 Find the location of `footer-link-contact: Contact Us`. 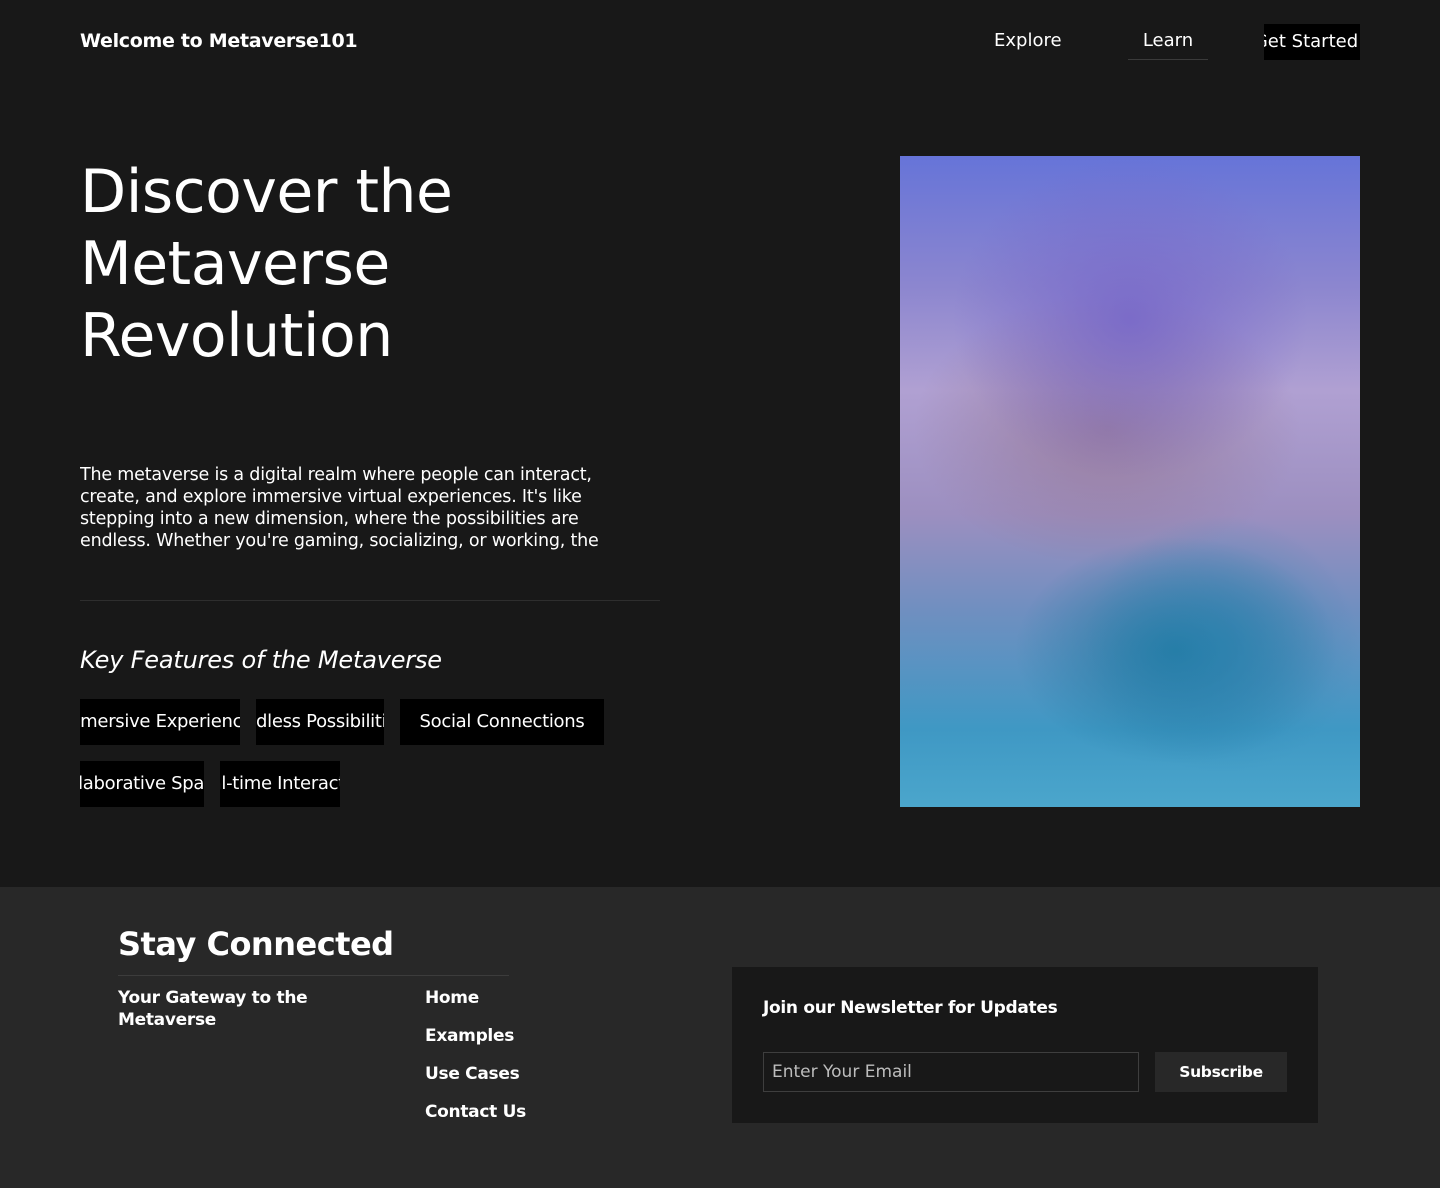

footer-link-contact: Contact Us is located at coordinates (475, 1112).